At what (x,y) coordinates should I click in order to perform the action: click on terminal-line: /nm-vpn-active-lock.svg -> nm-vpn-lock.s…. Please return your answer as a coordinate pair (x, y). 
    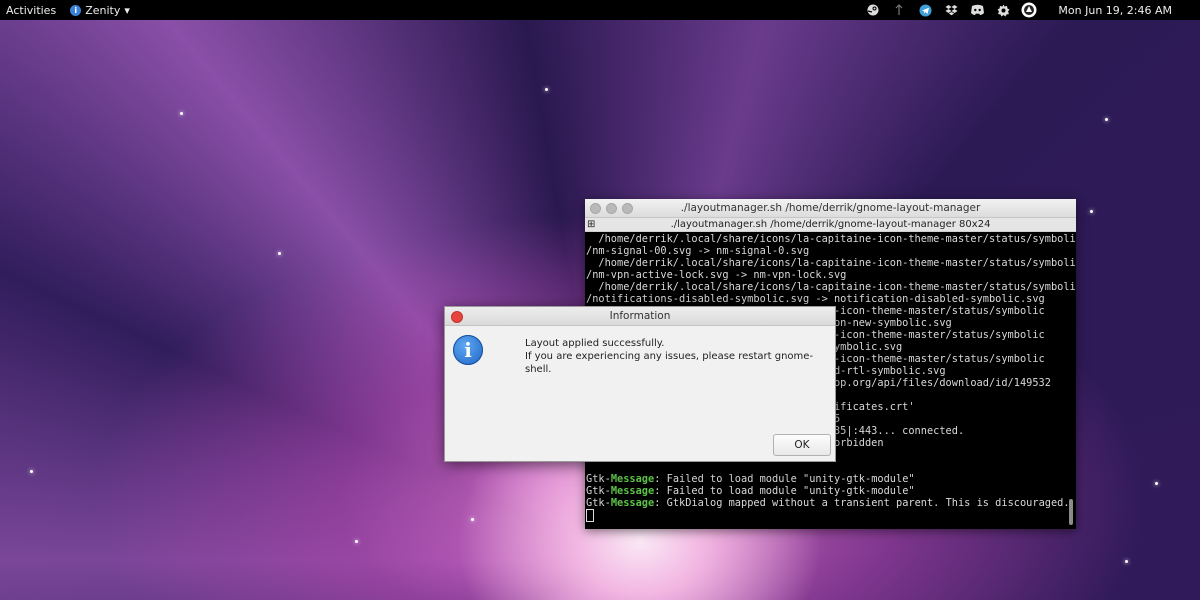
    Looking at the image, I should click on (716, 275).